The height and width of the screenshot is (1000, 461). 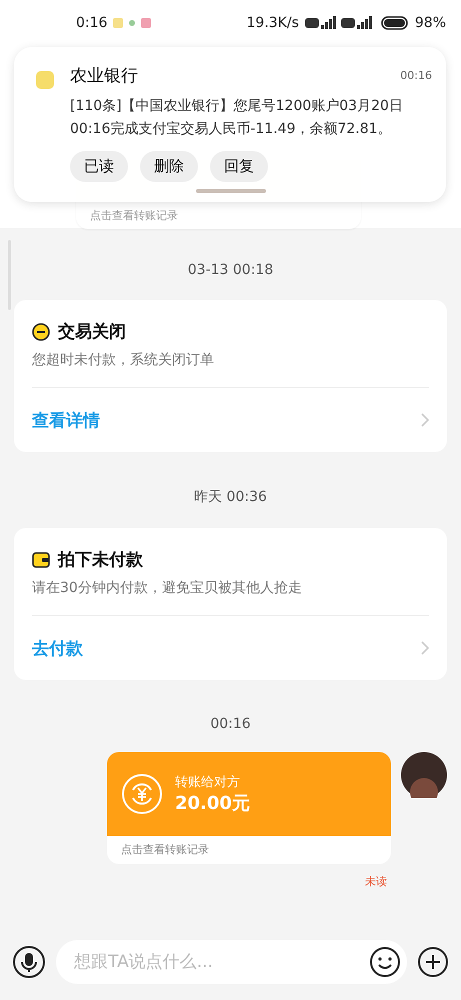 What do you see at coordinates (41, 560) in the screenshot?
I see `wallet-icon` at bounding box center [41, 560].